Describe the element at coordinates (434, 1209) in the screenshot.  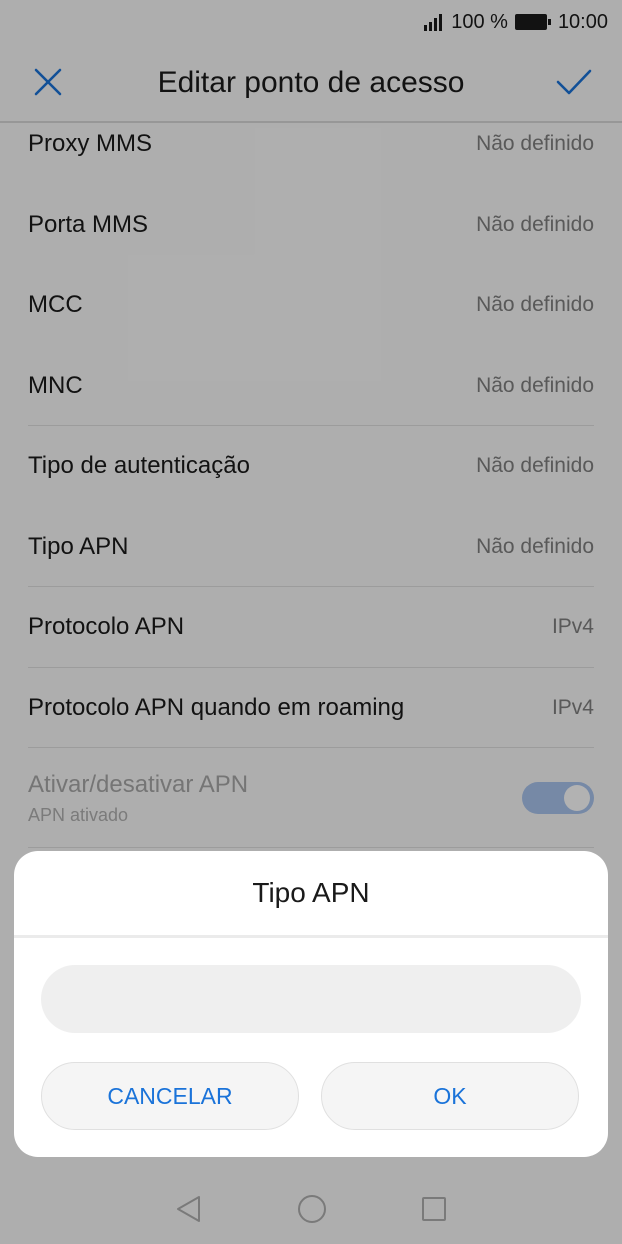
I see `recents-square-icon` at that location.